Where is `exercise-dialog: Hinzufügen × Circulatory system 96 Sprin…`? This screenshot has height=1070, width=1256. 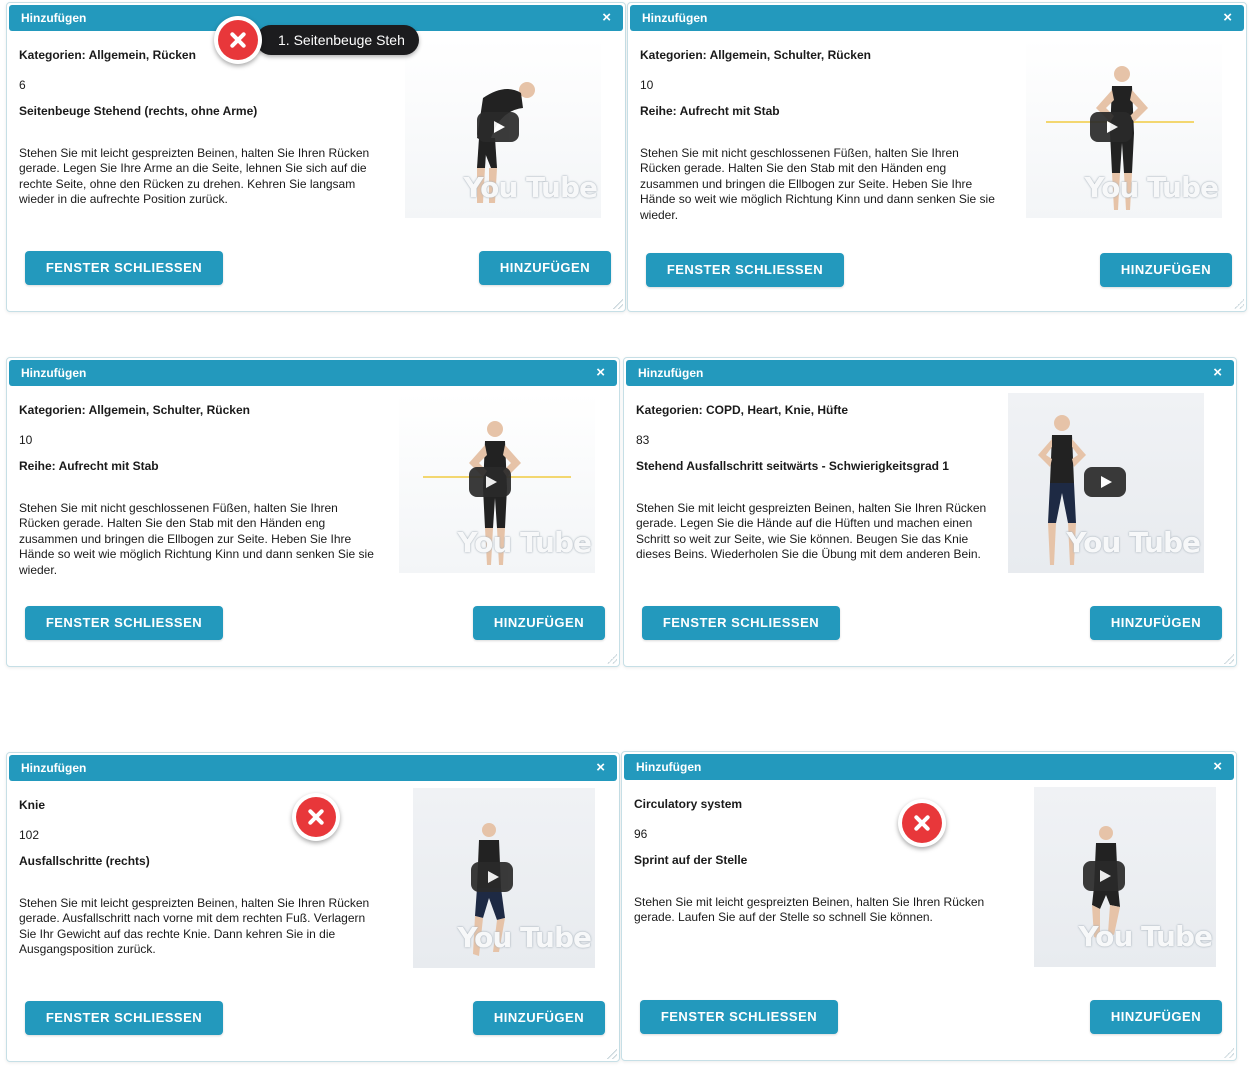 exercise-dialog: Hinzufügen × Circulatory system 96 Sprin… is located at coordinates (929, 906).